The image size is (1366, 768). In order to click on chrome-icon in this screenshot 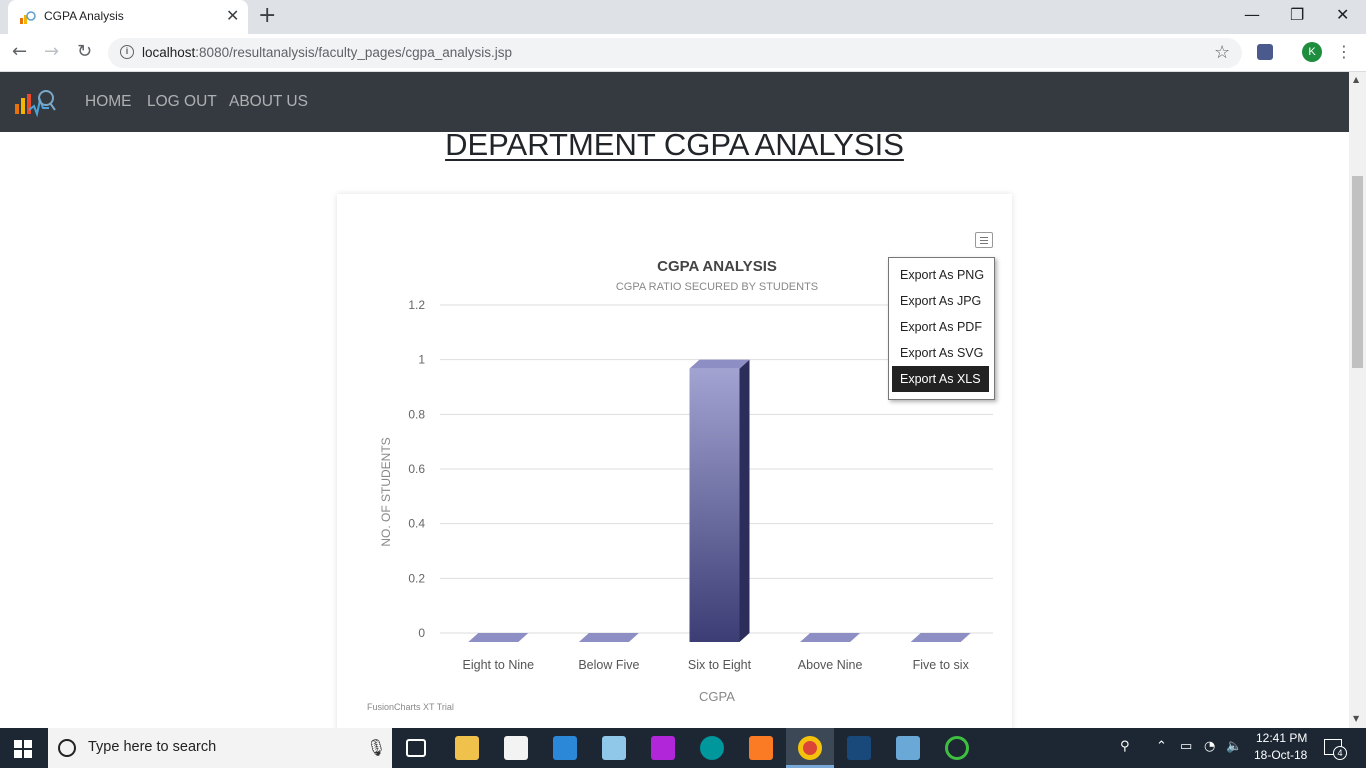, I will do `click(810, 748)`.